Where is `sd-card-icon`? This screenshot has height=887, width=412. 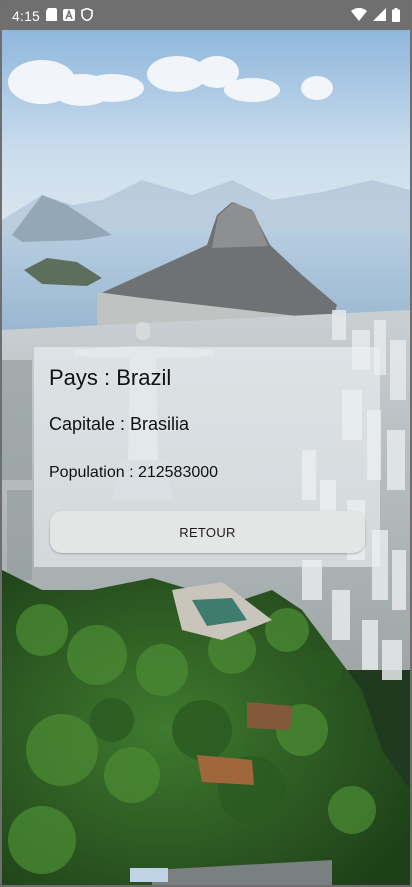 sd-card-icon is located at coordinates (52, 16).